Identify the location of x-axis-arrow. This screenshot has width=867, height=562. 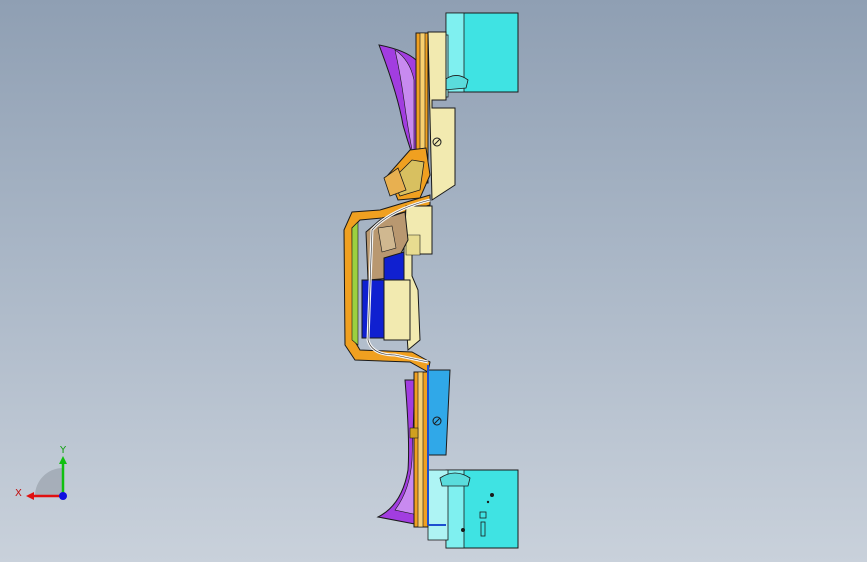
(30, 496).